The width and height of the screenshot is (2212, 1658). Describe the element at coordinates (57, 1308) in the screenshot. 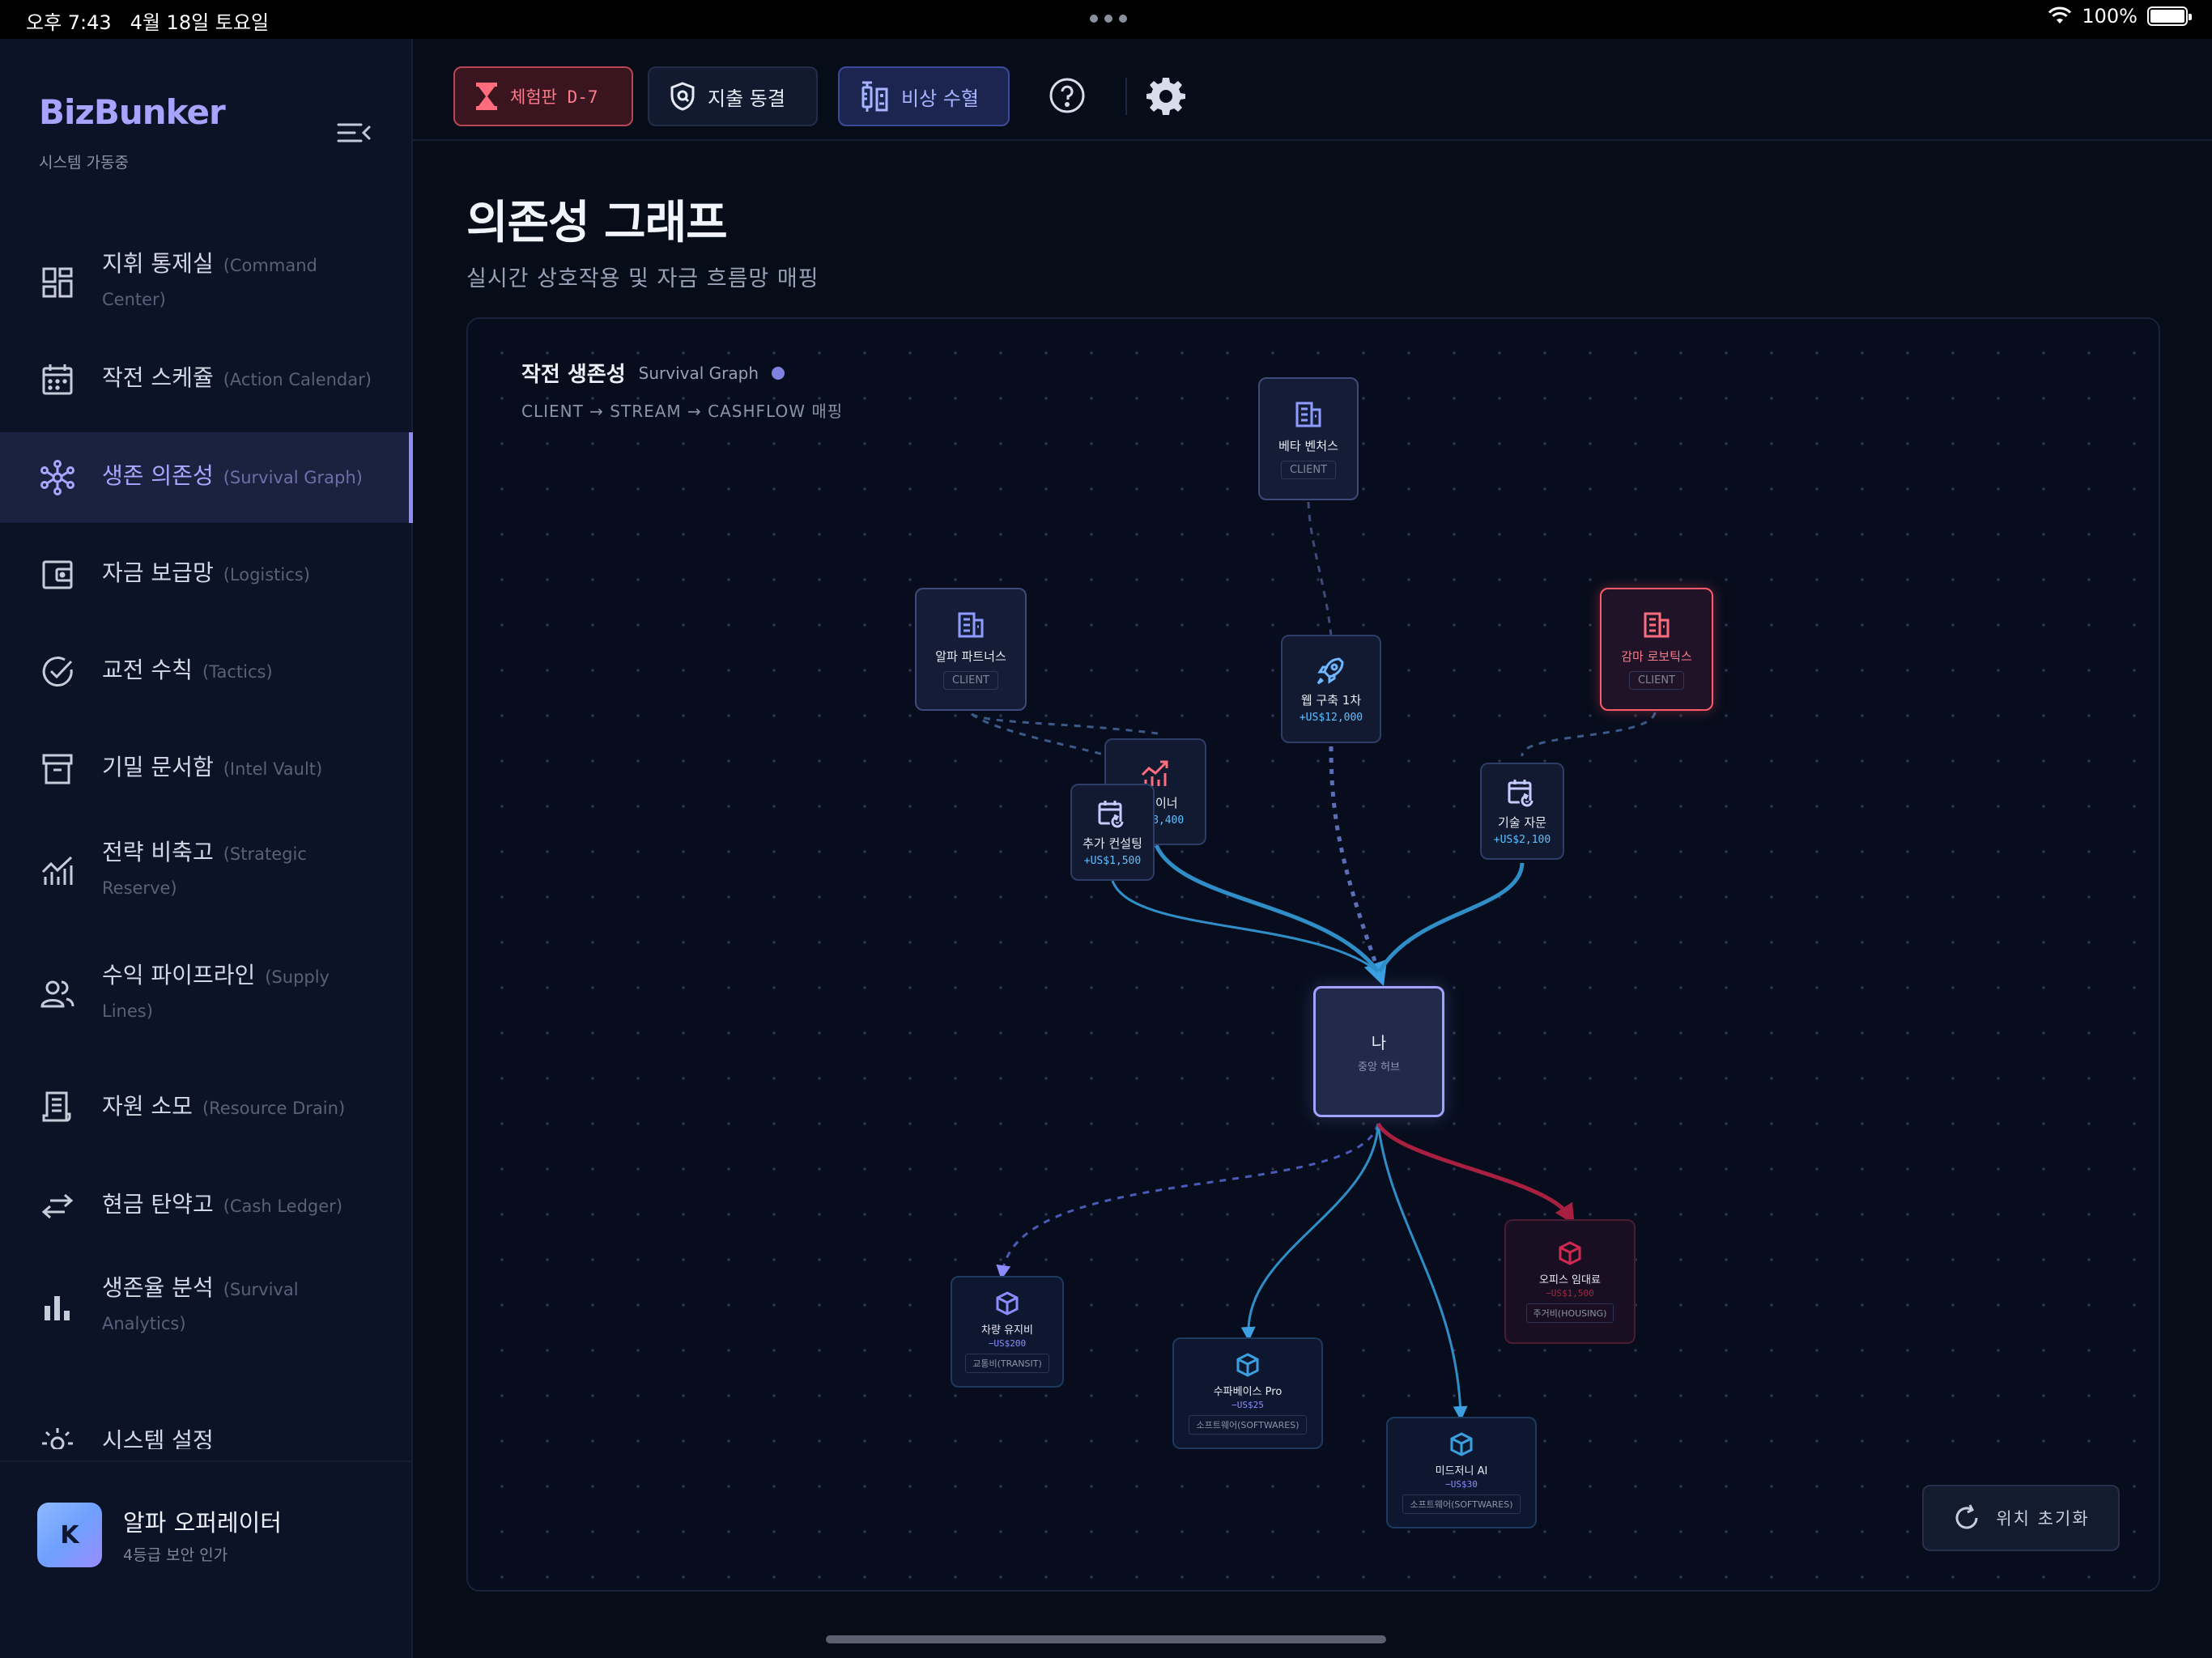

I see `bar-chart-icon` at that location.